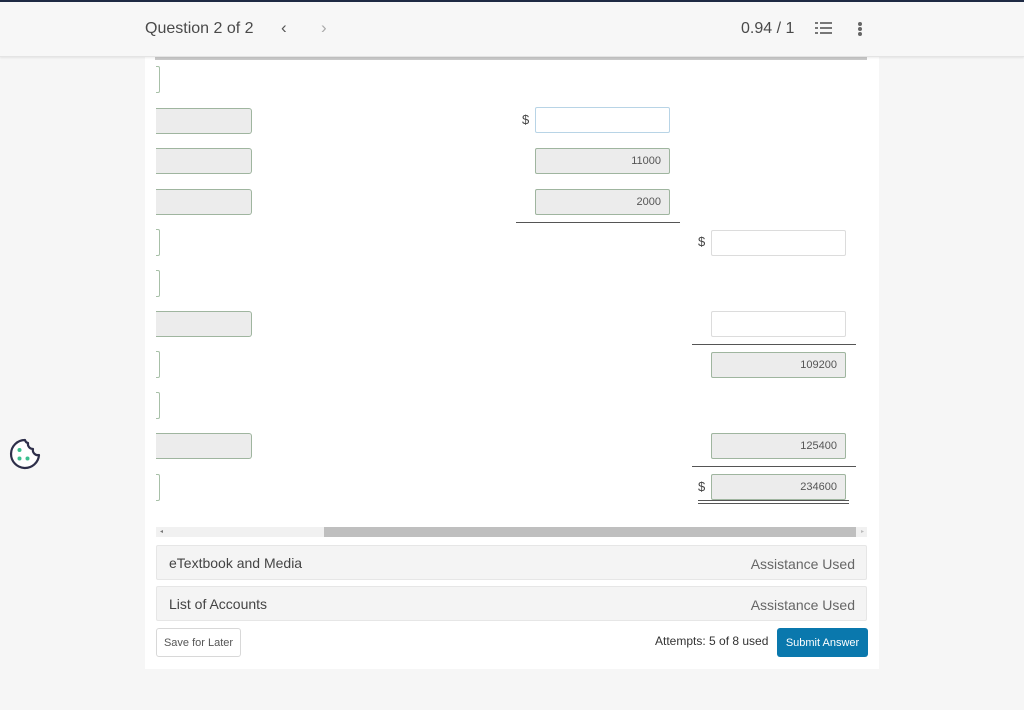 The width and height of the screenshot is (1024, 710). I want to click on cookie-icon, so click(25, 454).